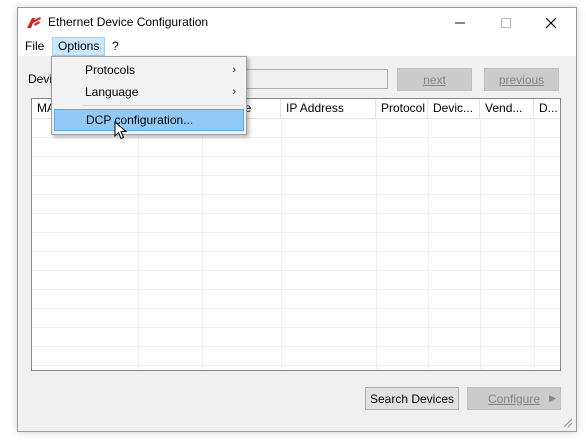 The width and height of the screenshot is (586, 446). Describe the element at coordinates (163, 105) in the screenshot. I see `menu-separator` at that location.